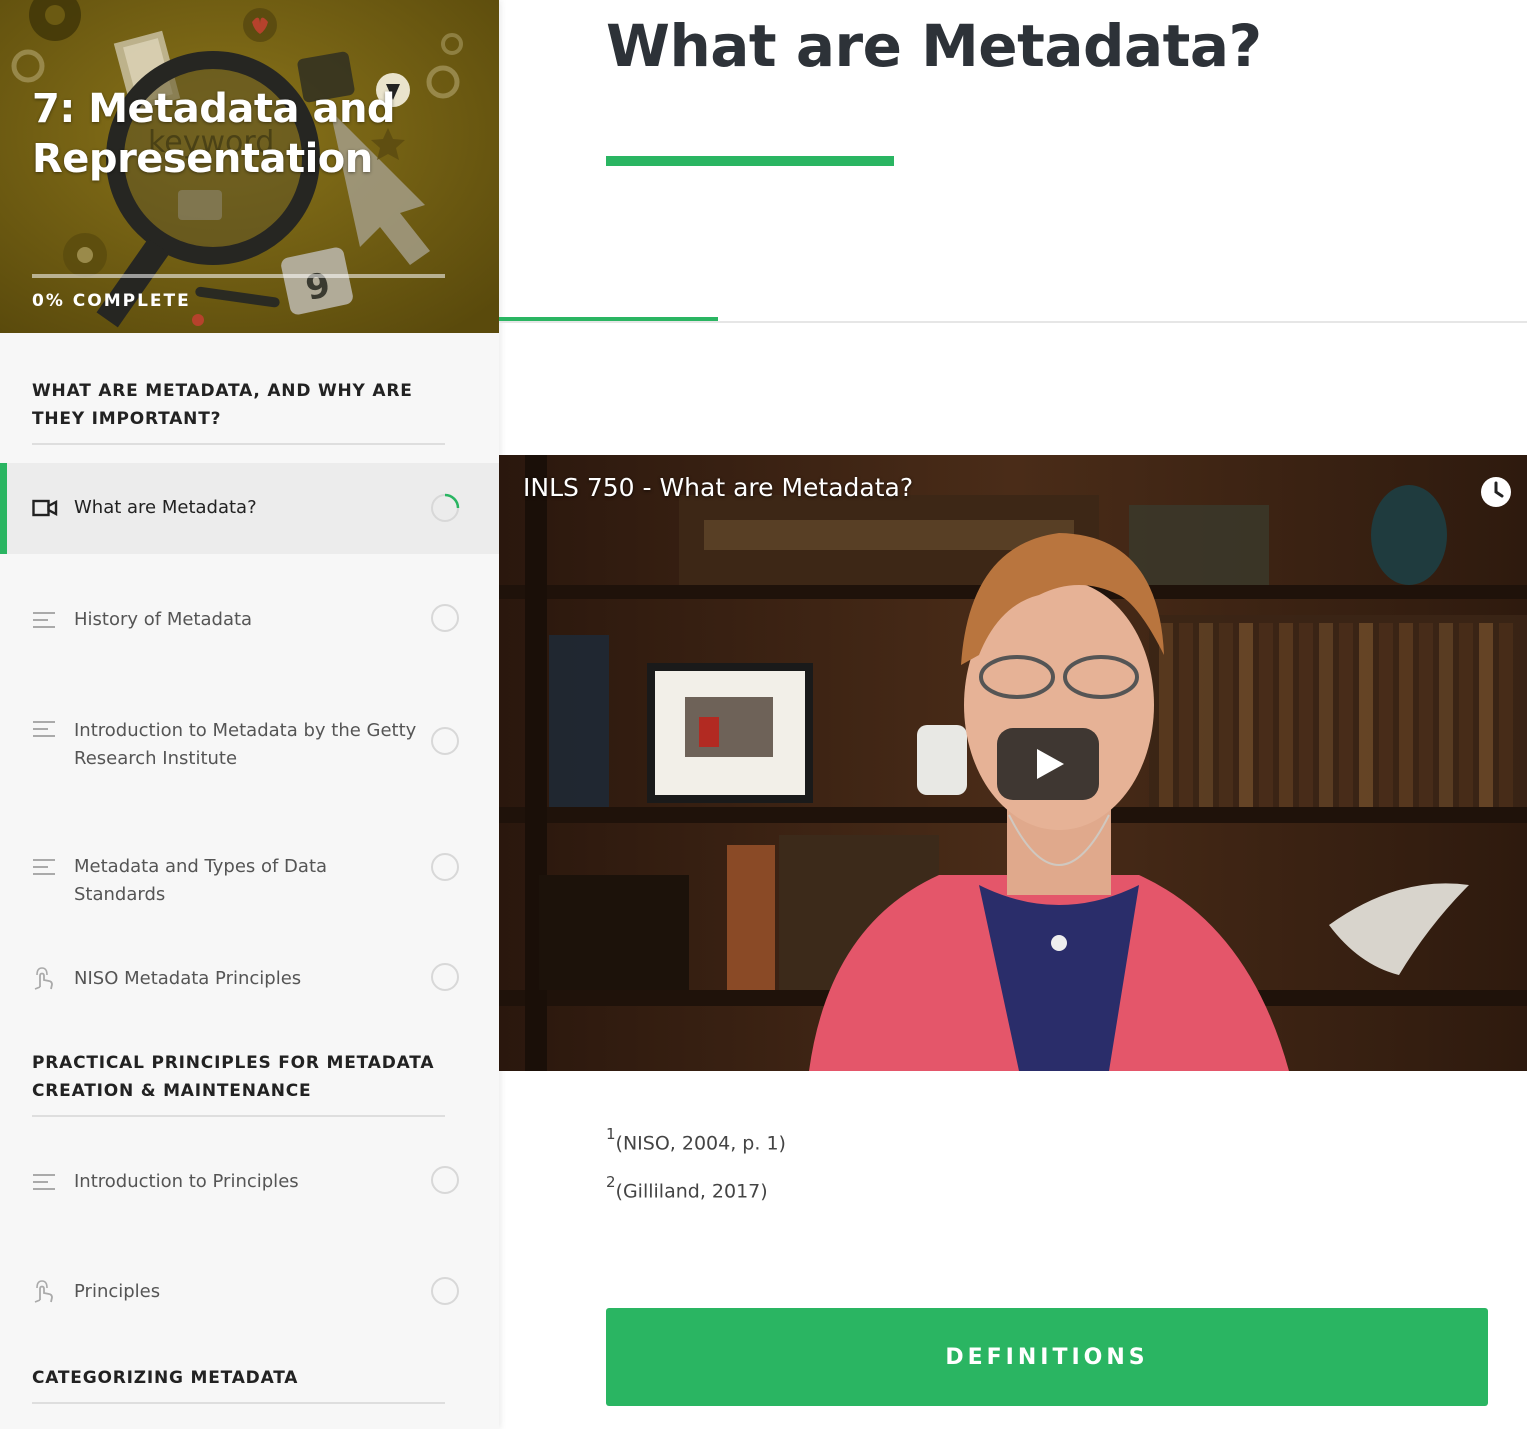 This screenshot has width=1527, height=1429. I want to click on play-button, so click(1048, 764).